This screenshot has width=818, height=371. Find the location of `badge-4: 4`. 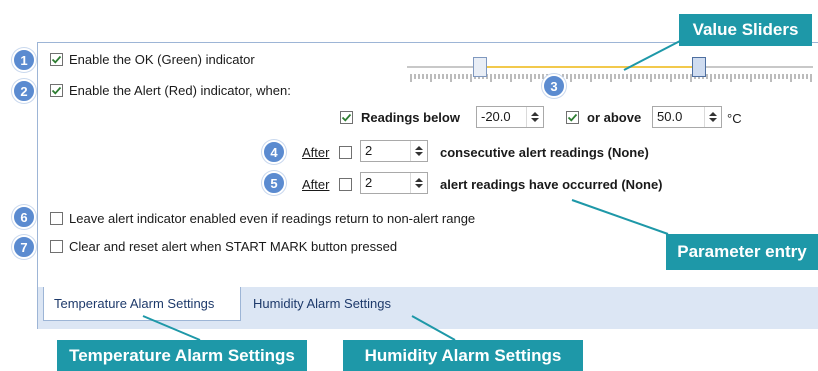

badge-4: 4 is located at coordinates (274, 152).